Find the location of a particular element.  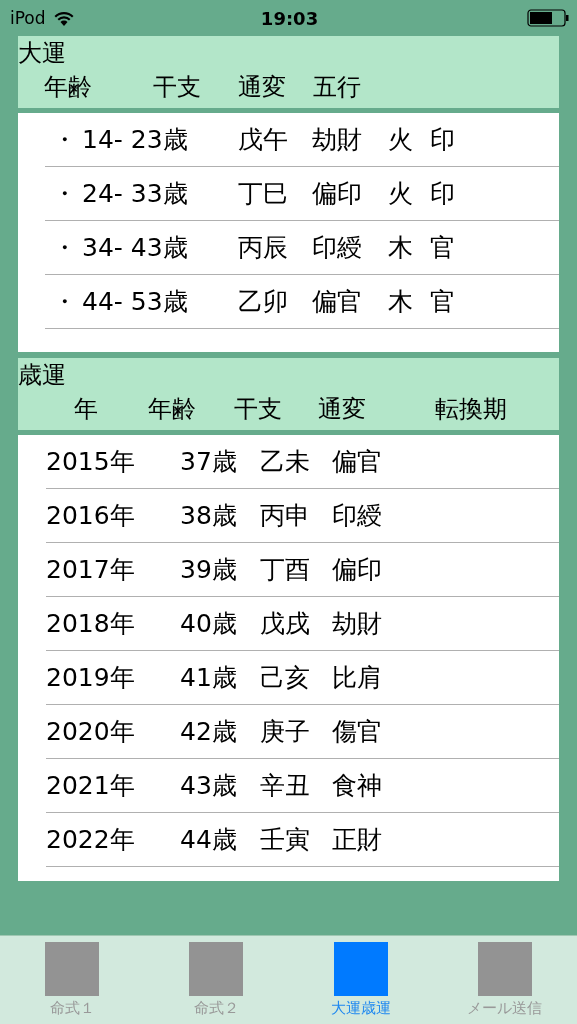

table-cell-text: 戊戌 is located at coordinates (285, 624).